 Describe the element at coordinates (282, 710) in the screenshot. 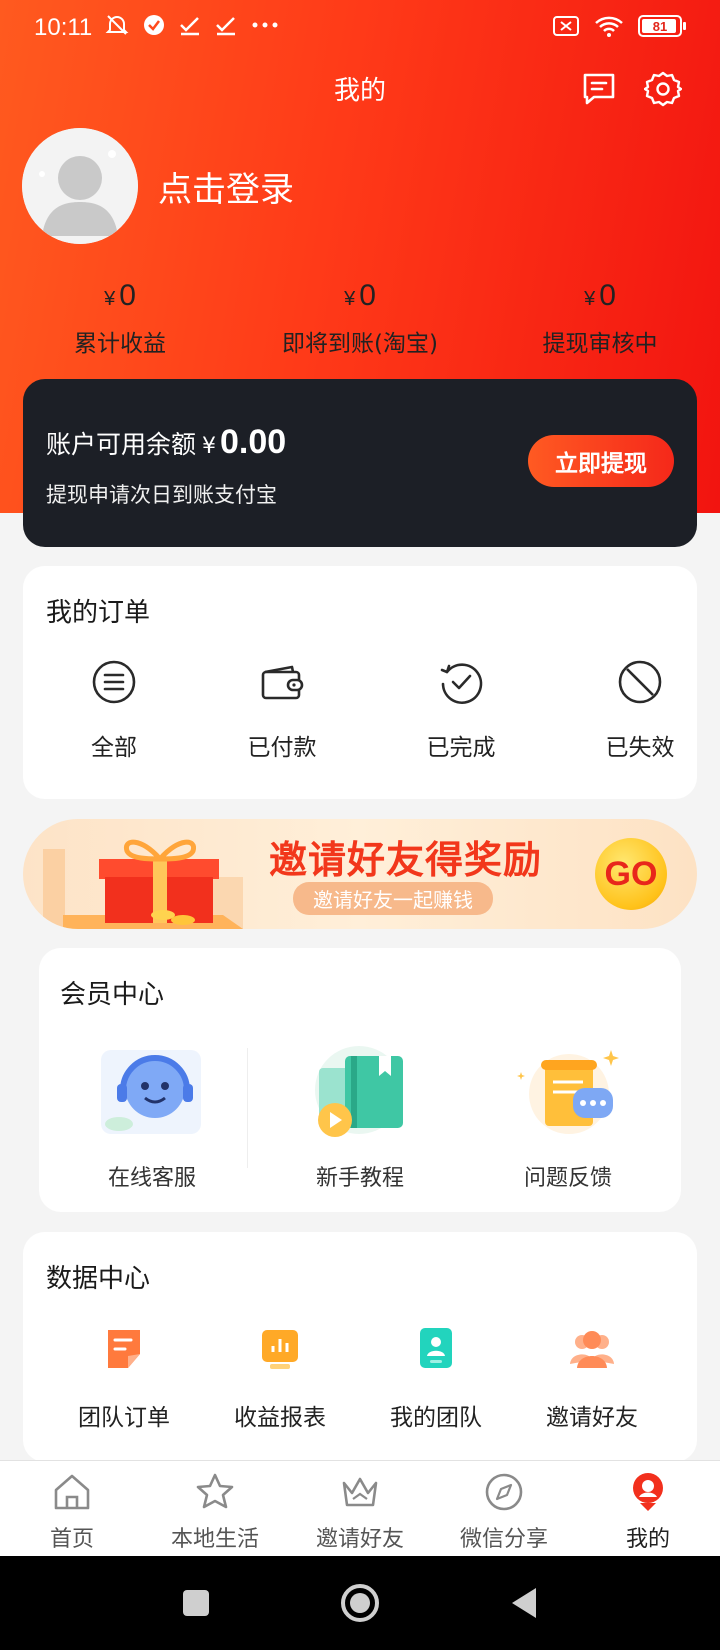

I see `order-paid: 已付款` at that location.